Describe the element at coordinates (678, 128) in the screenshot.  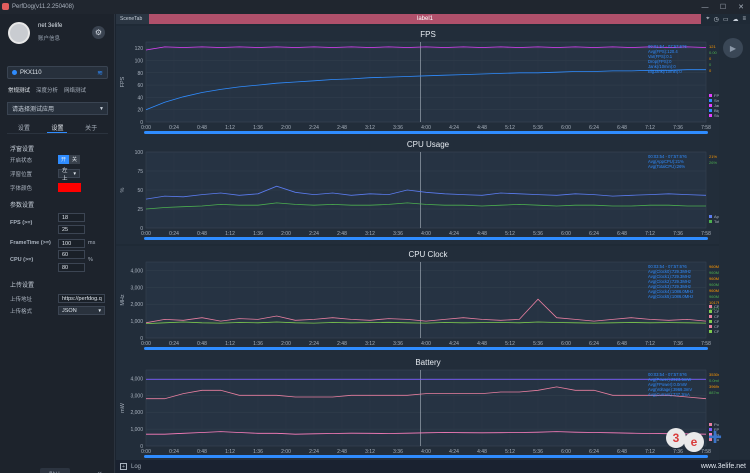
I see `x-tick-label: 7:36` at that location.